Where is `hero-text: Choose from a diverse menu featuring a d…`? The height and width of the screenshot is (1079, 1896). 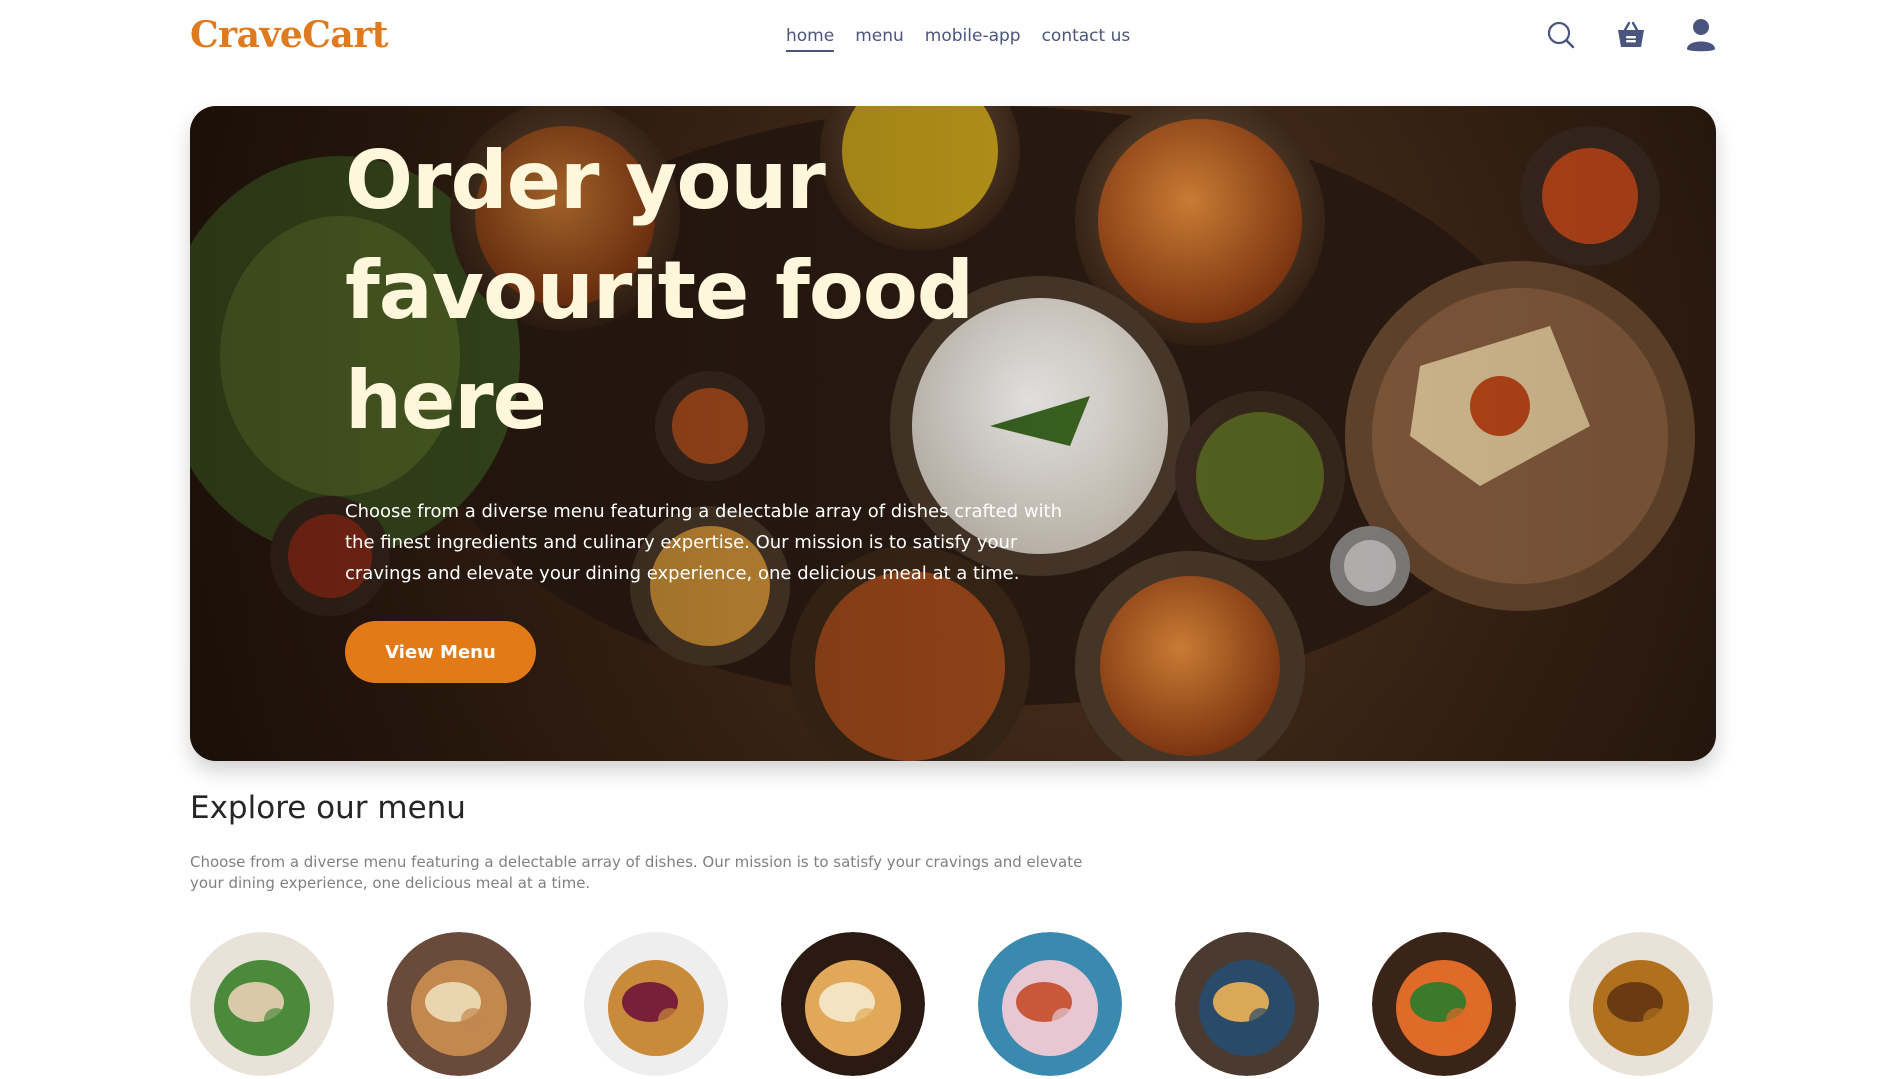 hero-text: Choose from a diverse menu featuring a d… is located at coordinates (704, 542).